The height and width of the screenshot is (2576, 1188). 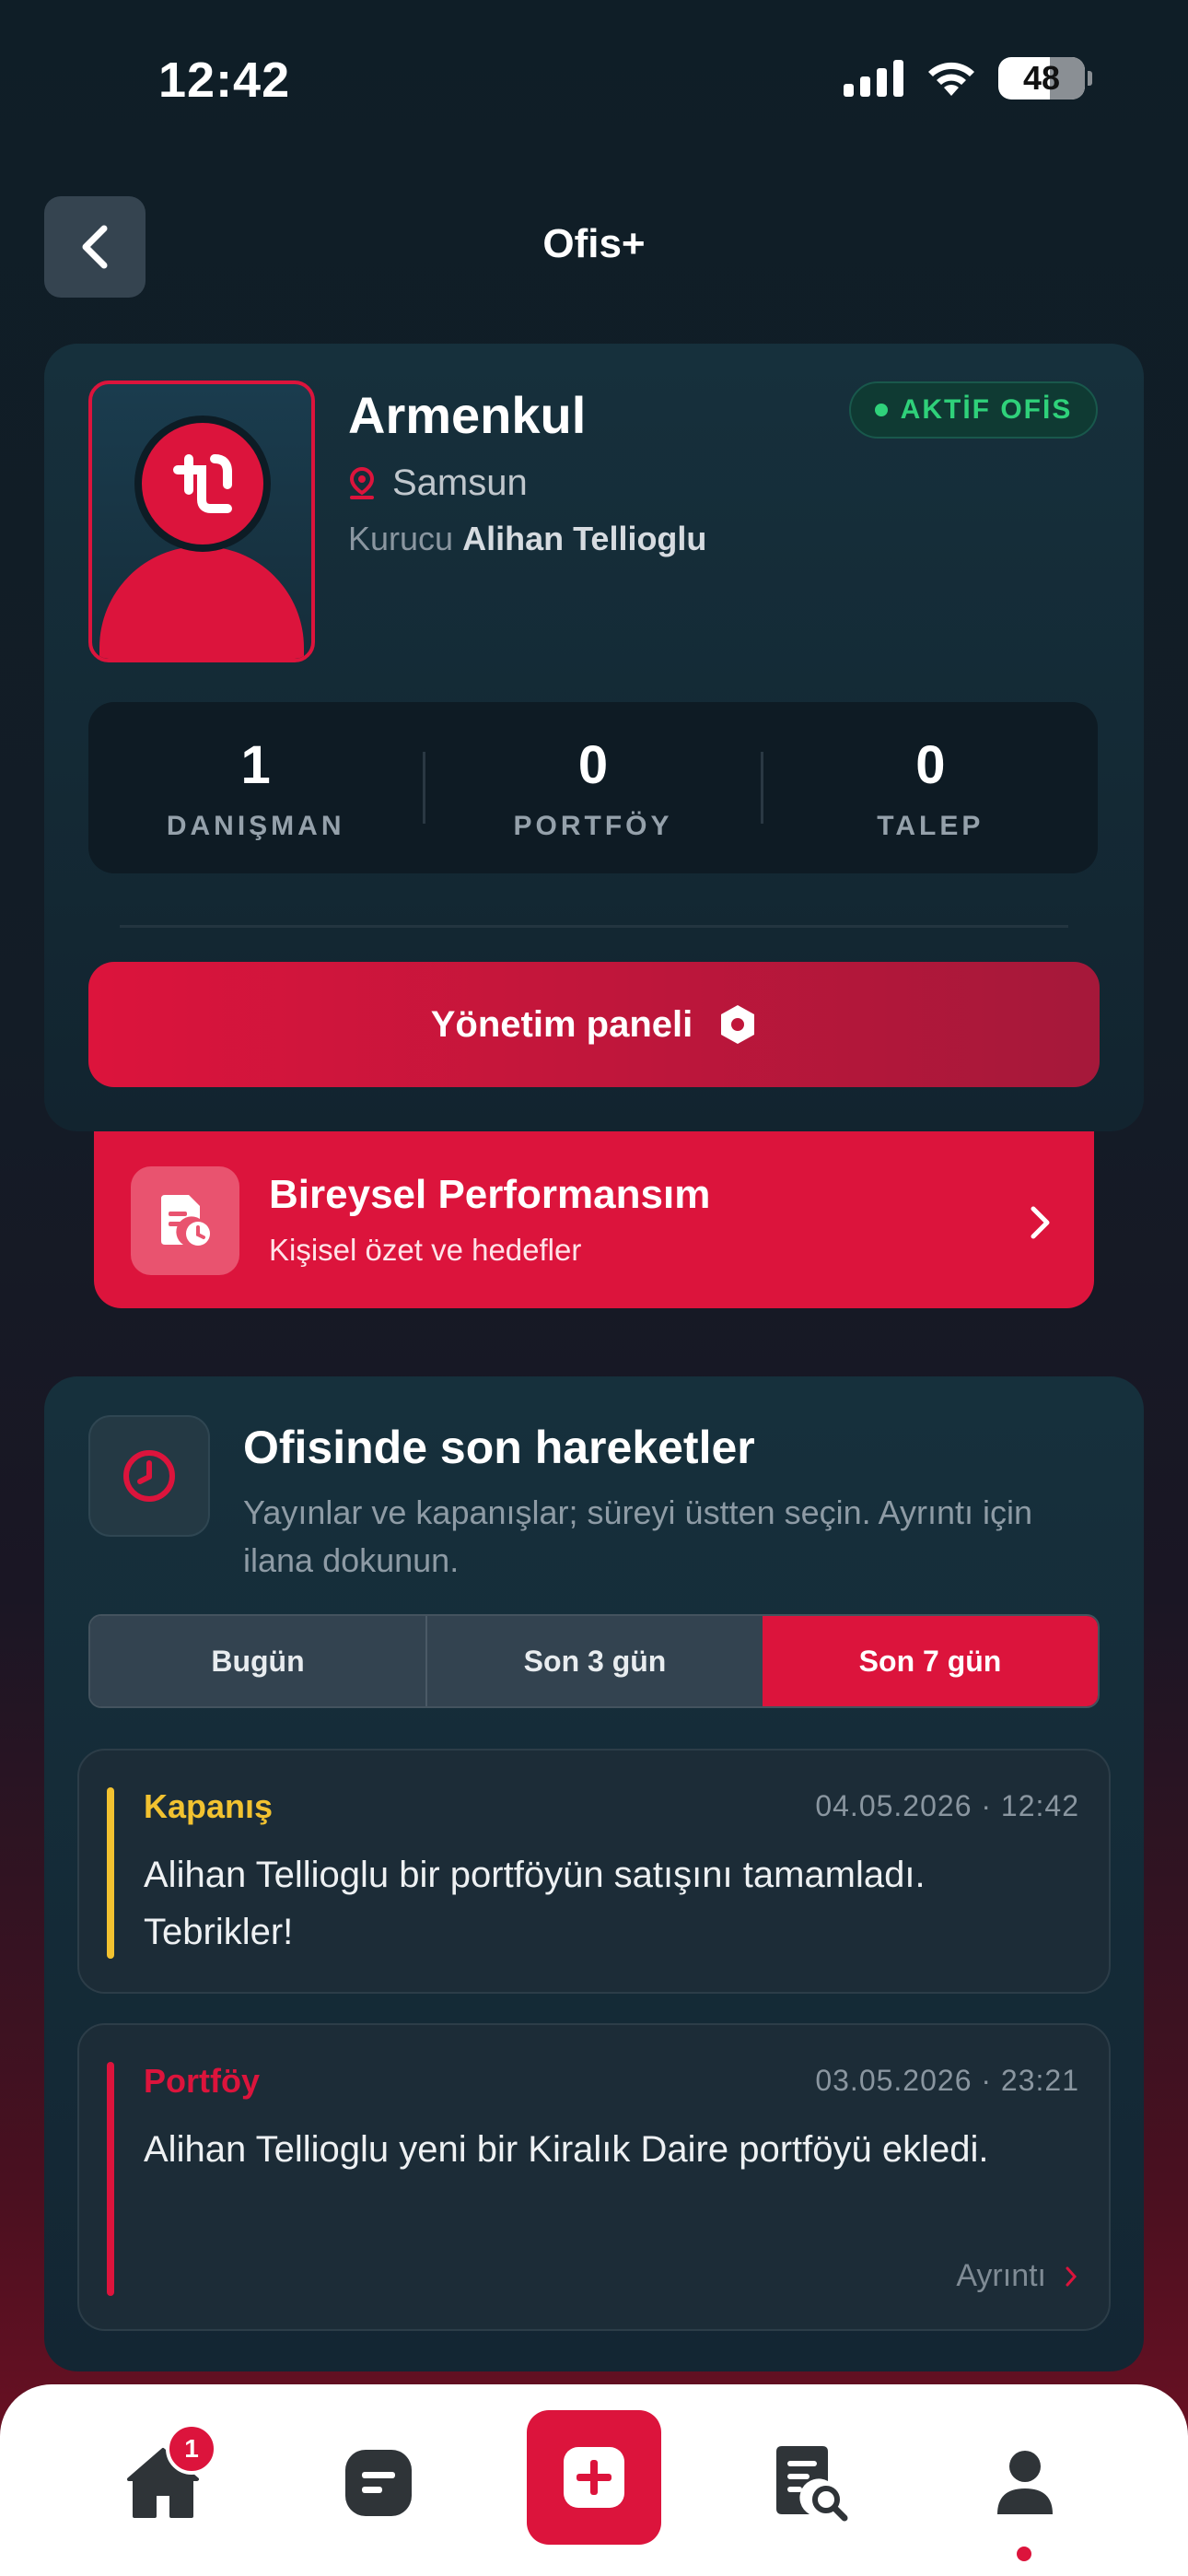 I want to click on period-filter: Bugün Son 3 gün Son 7 gün, so click(x=594, y=1661).